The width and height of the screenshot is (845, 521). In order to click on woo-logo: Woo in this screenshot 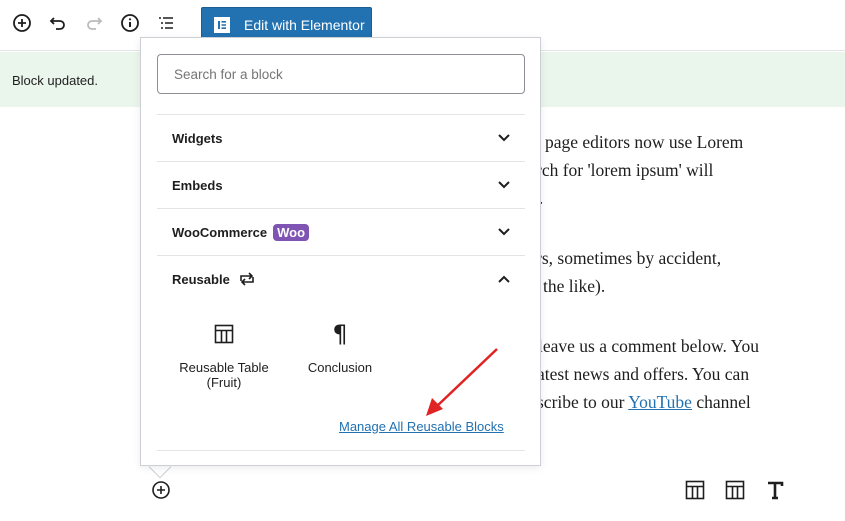, I will do `click(291, 232)`.